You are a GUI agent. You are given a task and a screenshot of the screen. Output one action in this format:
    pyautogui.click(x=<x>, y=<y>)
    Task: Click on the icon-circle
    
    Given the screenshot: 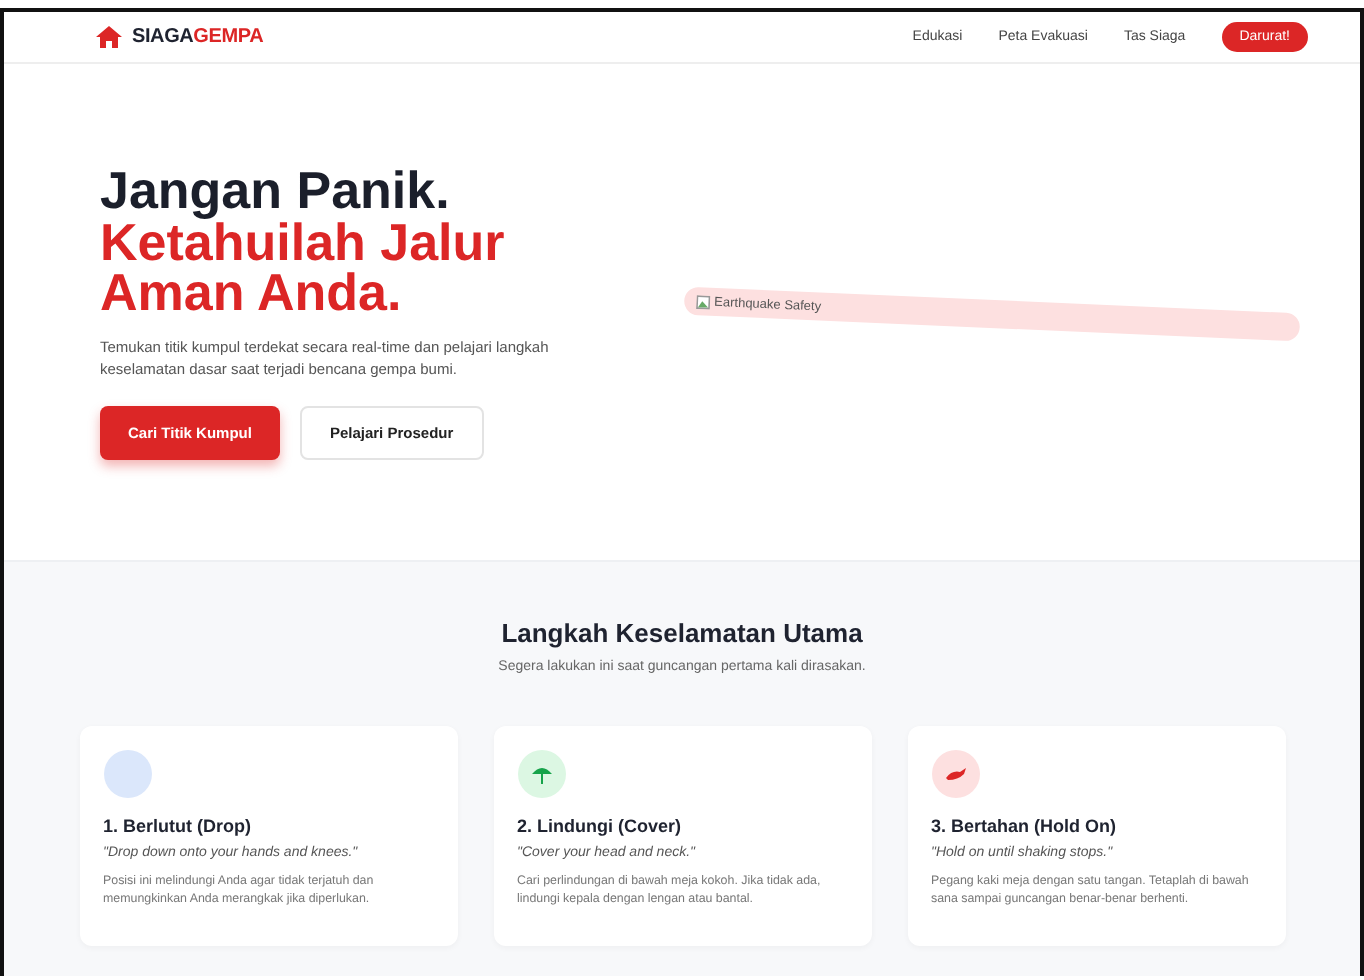 What is the action you would take?
    pyautogui.click(x=127, y=774)
    